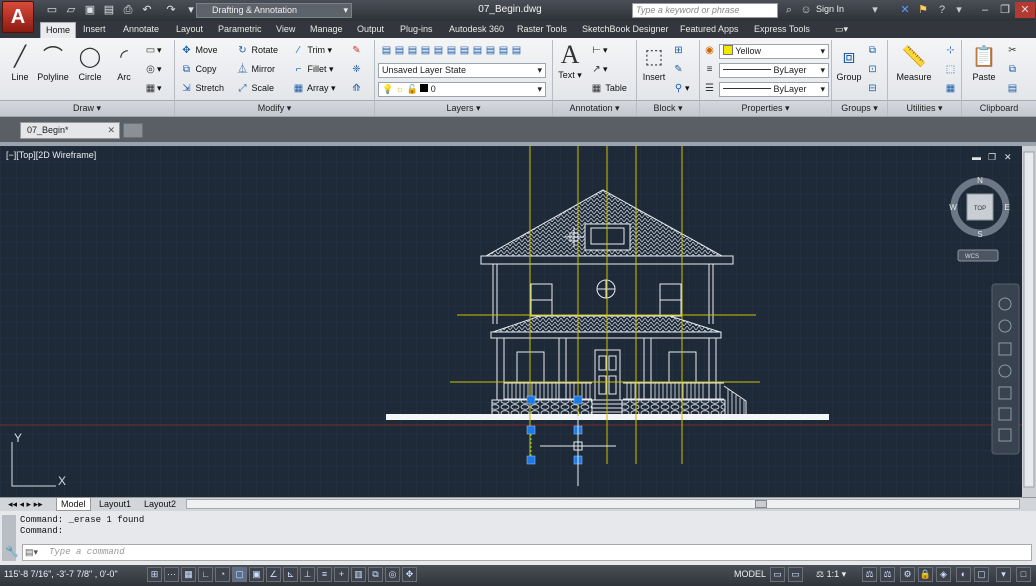 This screenshot has width=1036, height=586. Describe the element at coordinates (914, 63) in the screenshot. I see `measure-button: 📏 Measure` at that location.